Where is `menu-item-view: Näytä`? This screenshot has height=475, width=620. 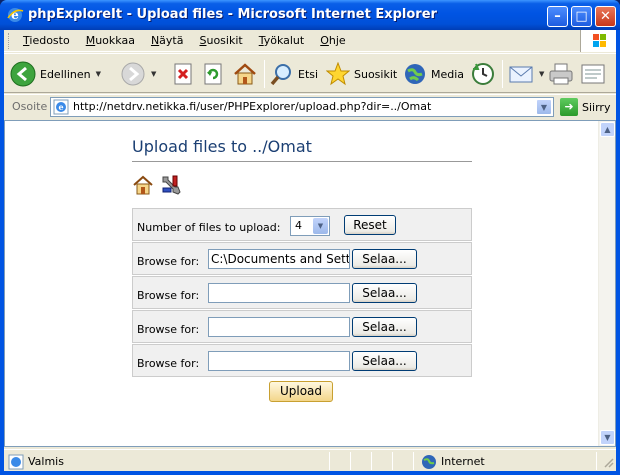
menu-item-view: Näytä is located at coordinates (167, 40).